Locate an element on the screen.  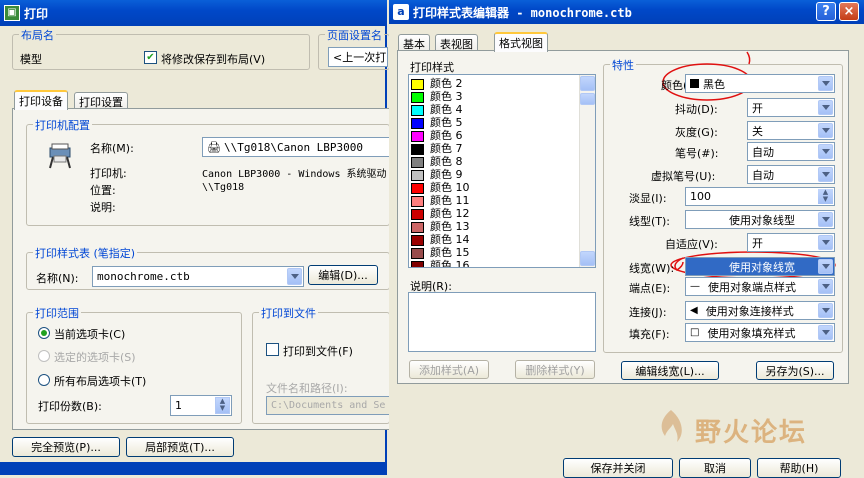
page-setup-value: <上一次打 is located at coordinates (360, 57).